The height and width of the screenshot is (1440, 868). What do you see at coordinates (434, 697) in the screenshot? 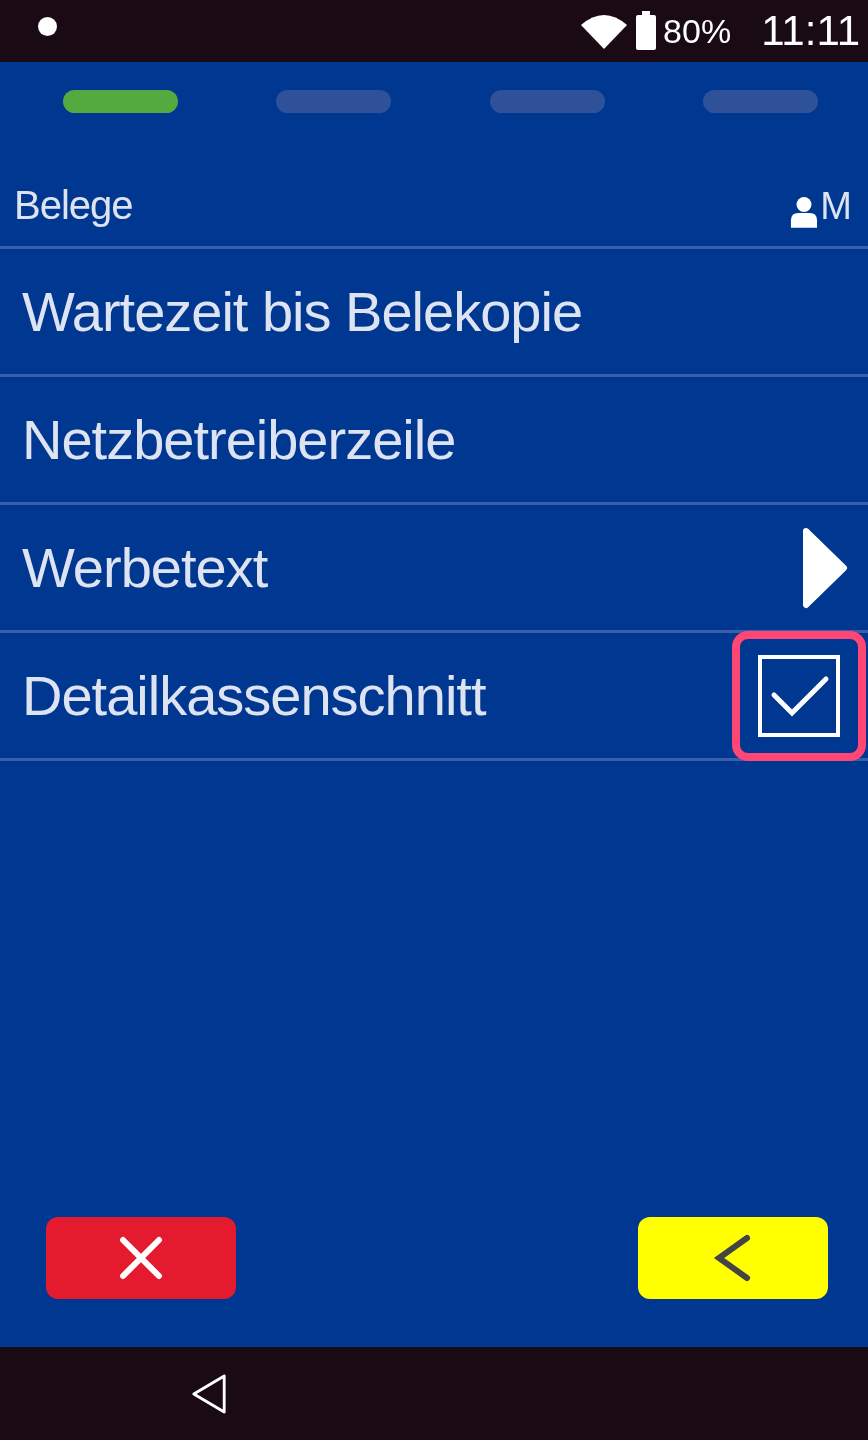
I see `menu-item: Detailkassenschnitt` at bounding box center [434, 697].